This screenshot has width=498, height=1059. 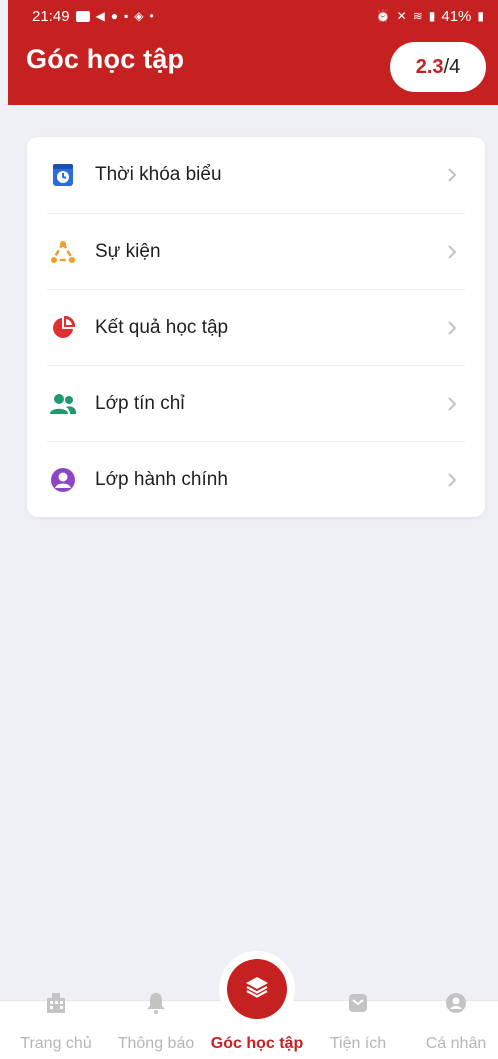 What do you see at coordinates (456, 1026) in the screenshot?
I see `nav-item-profile: Cá nhân` at bounding box center [456, 1026].